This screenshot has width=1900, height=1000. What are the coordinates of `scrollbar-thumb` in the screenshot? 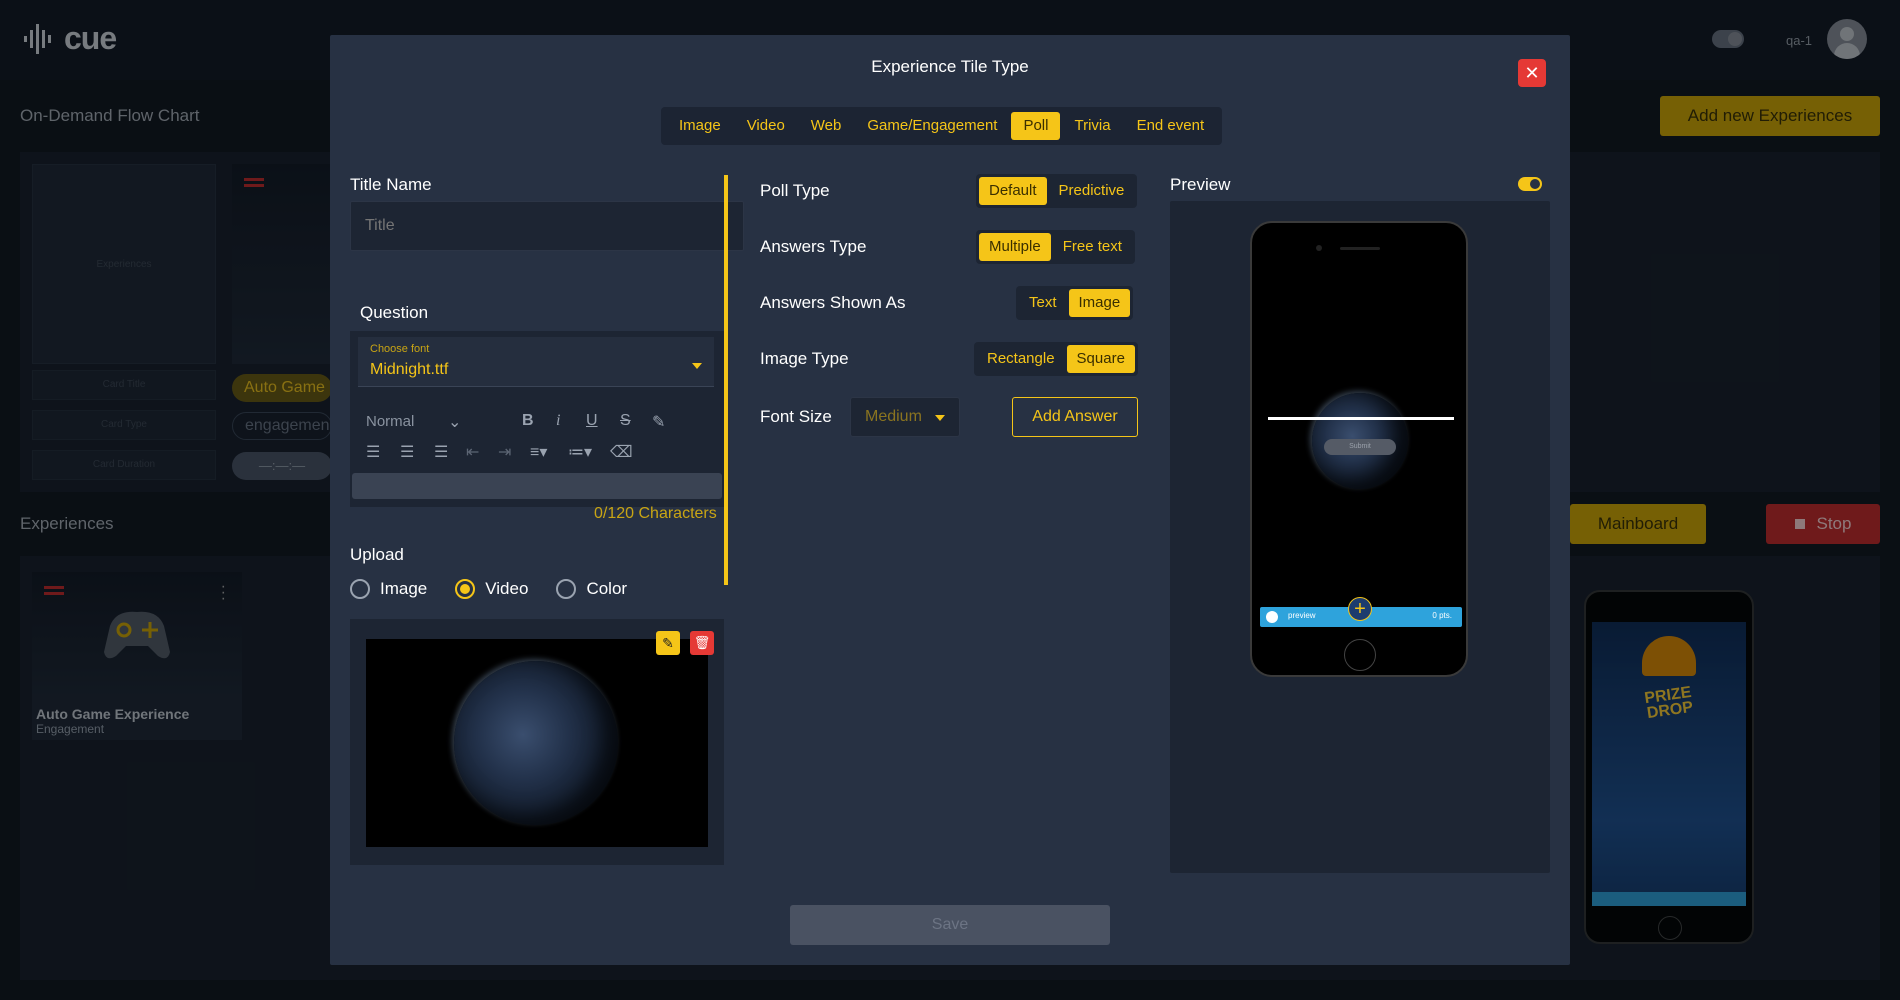 It's located at (726, 380).